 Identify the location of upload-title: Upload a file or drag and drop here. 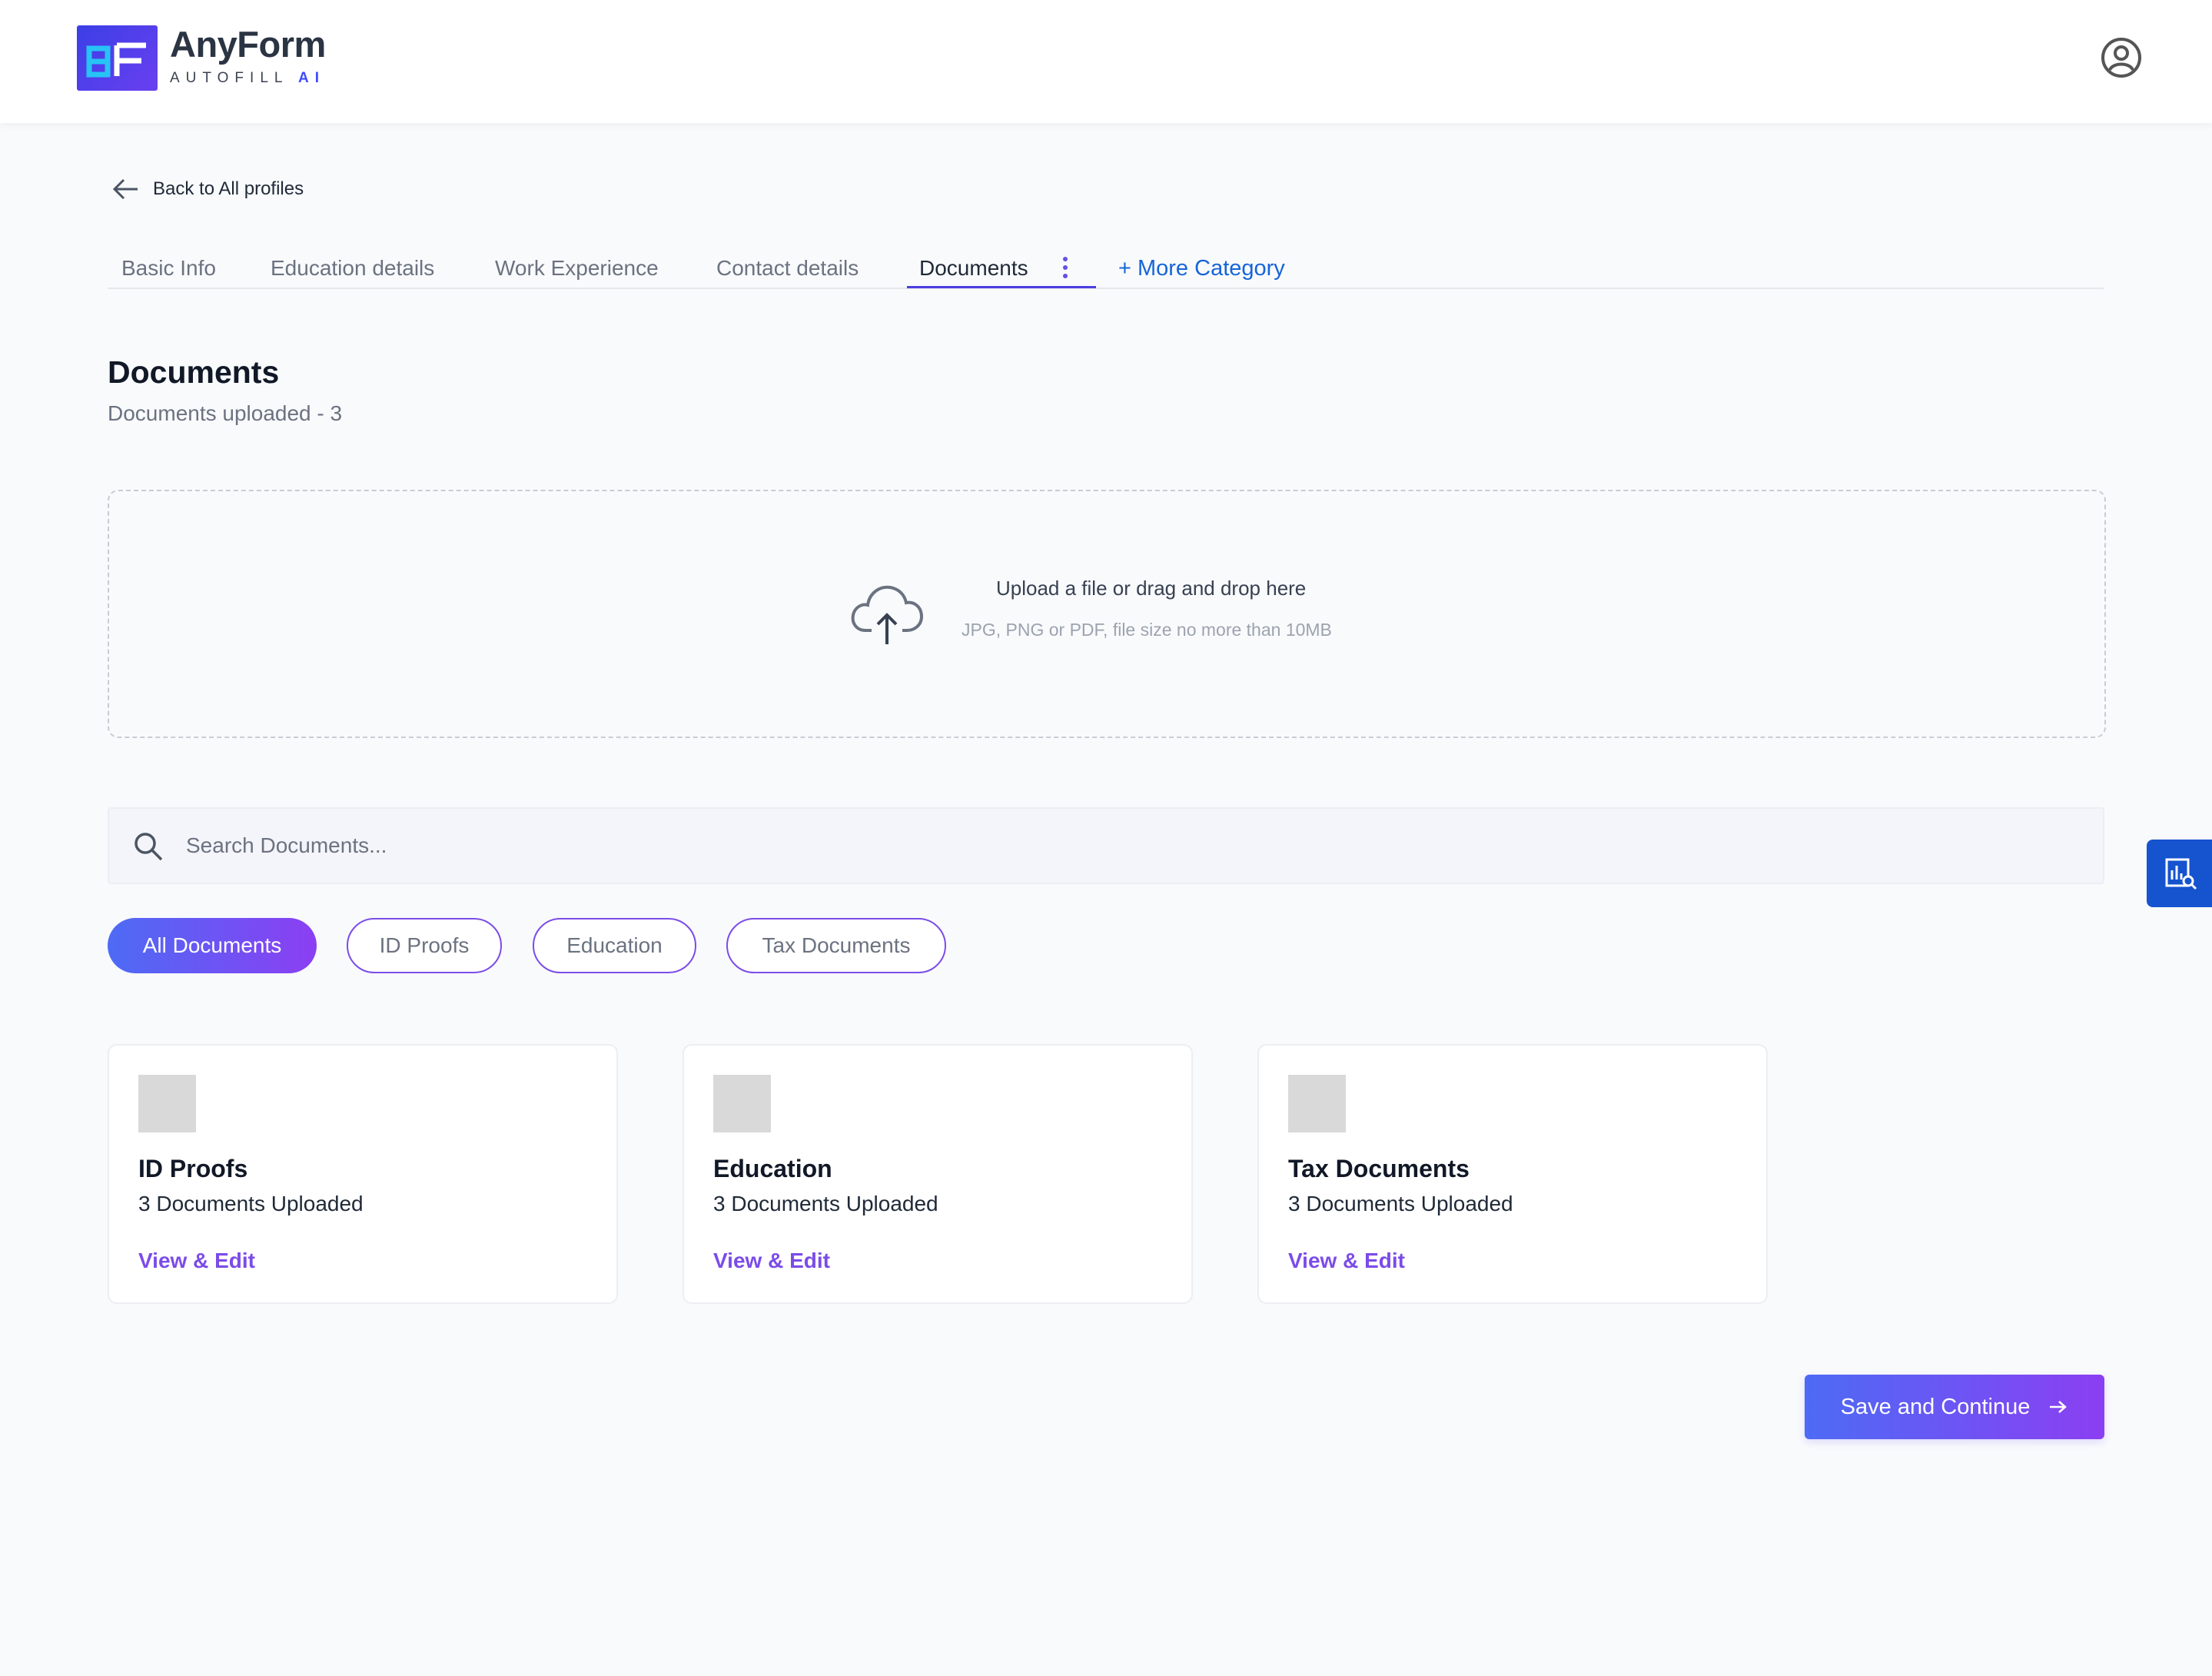
(1151, 588).